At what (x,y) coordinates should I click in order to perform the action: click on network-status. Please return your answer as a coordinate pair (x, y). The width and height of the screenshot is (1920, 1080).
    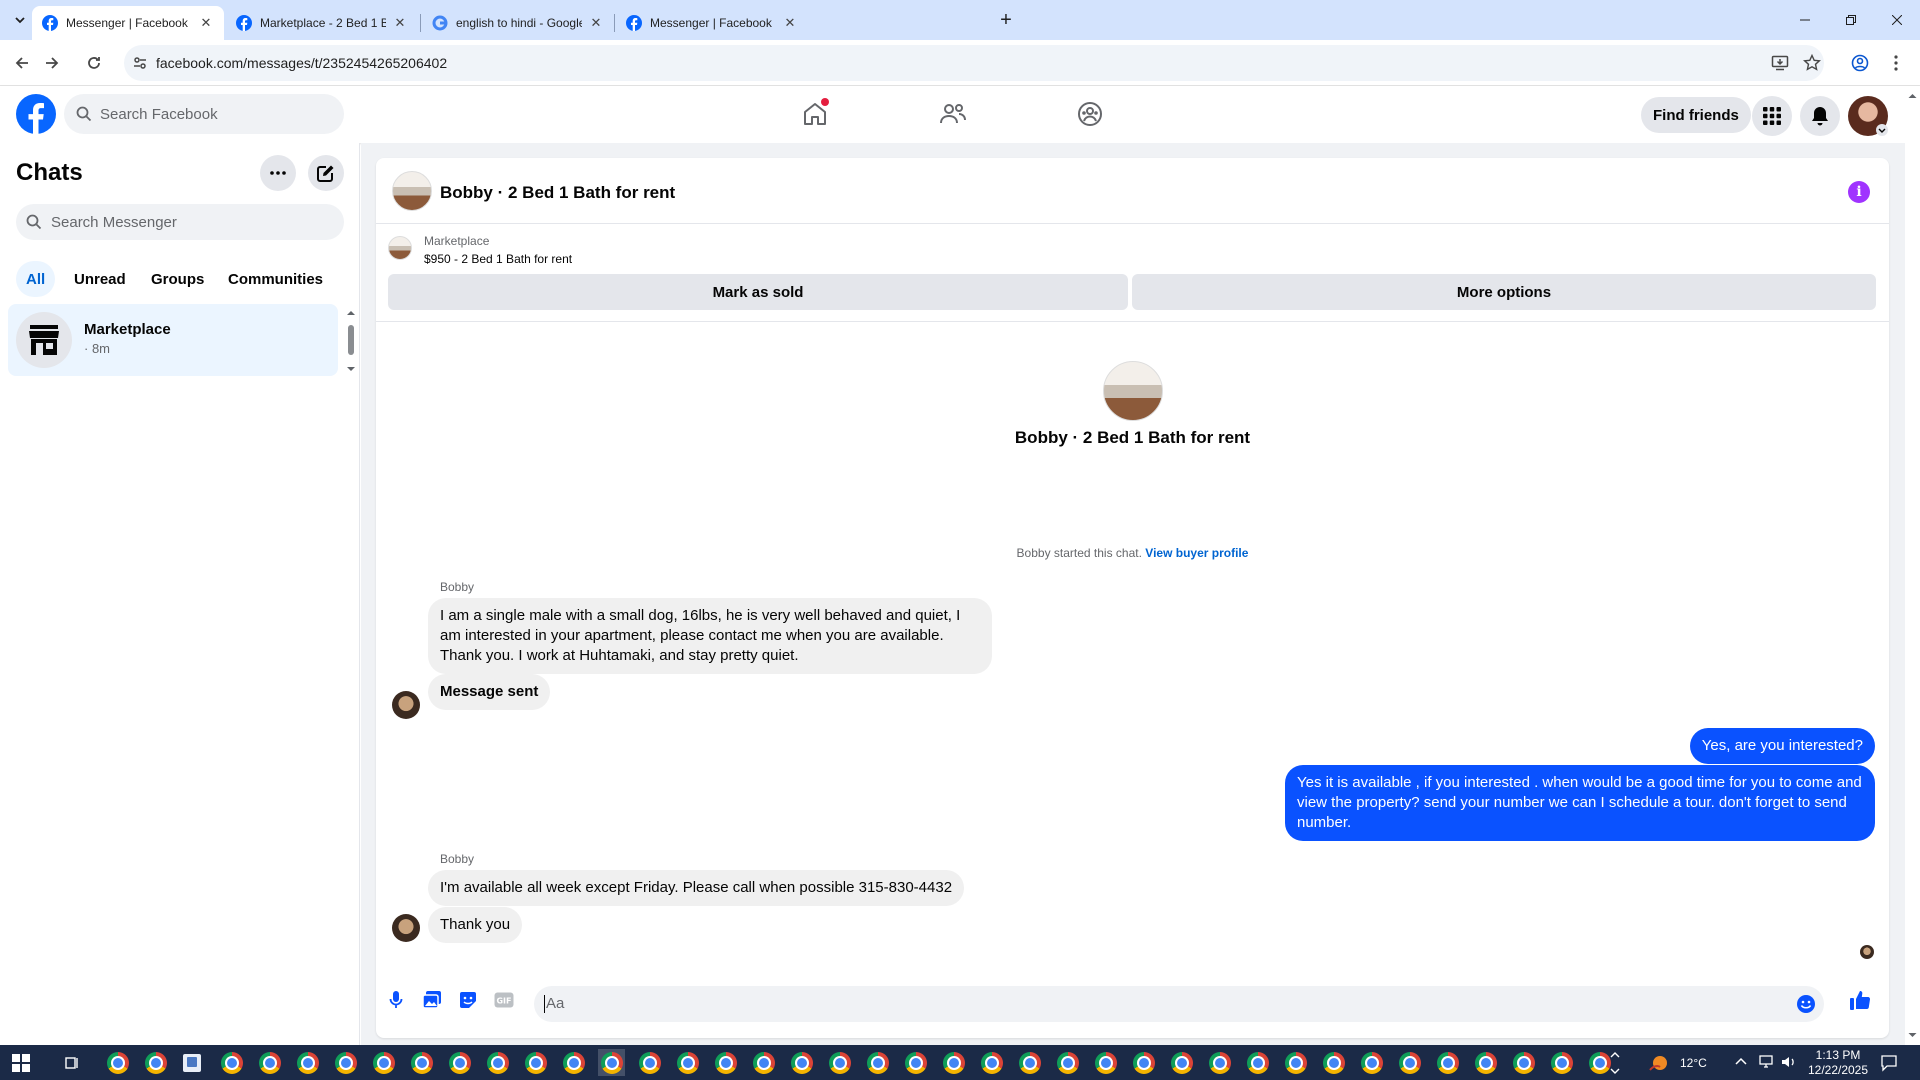
    Looking at the image, I should click on (1767, 1062).